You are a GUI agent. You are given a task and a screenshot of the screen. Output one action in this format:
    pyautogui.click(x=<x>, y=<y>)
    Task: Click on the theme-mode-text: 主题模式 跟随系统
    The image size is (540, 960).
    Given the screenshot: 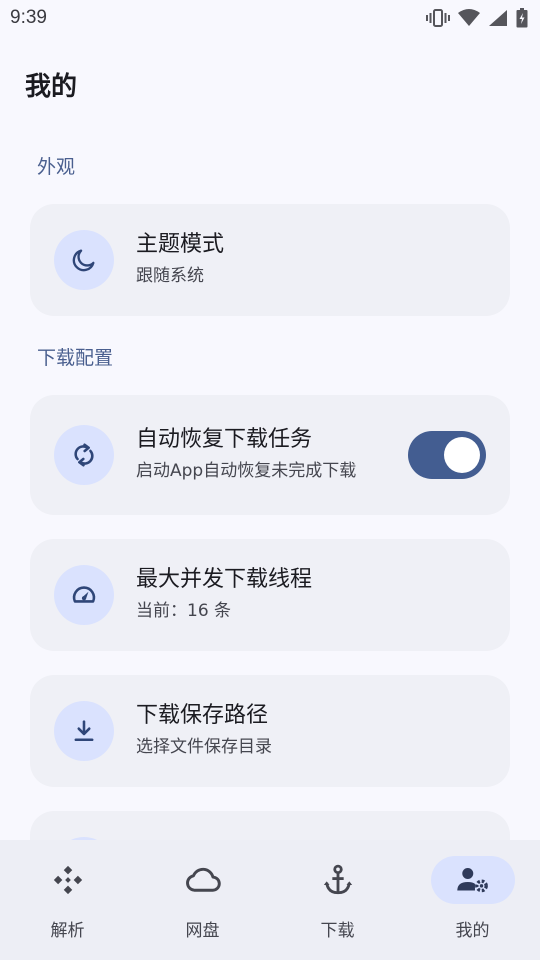 What is the action you would take?
    pyautogui.click(x=180, y=259)
    